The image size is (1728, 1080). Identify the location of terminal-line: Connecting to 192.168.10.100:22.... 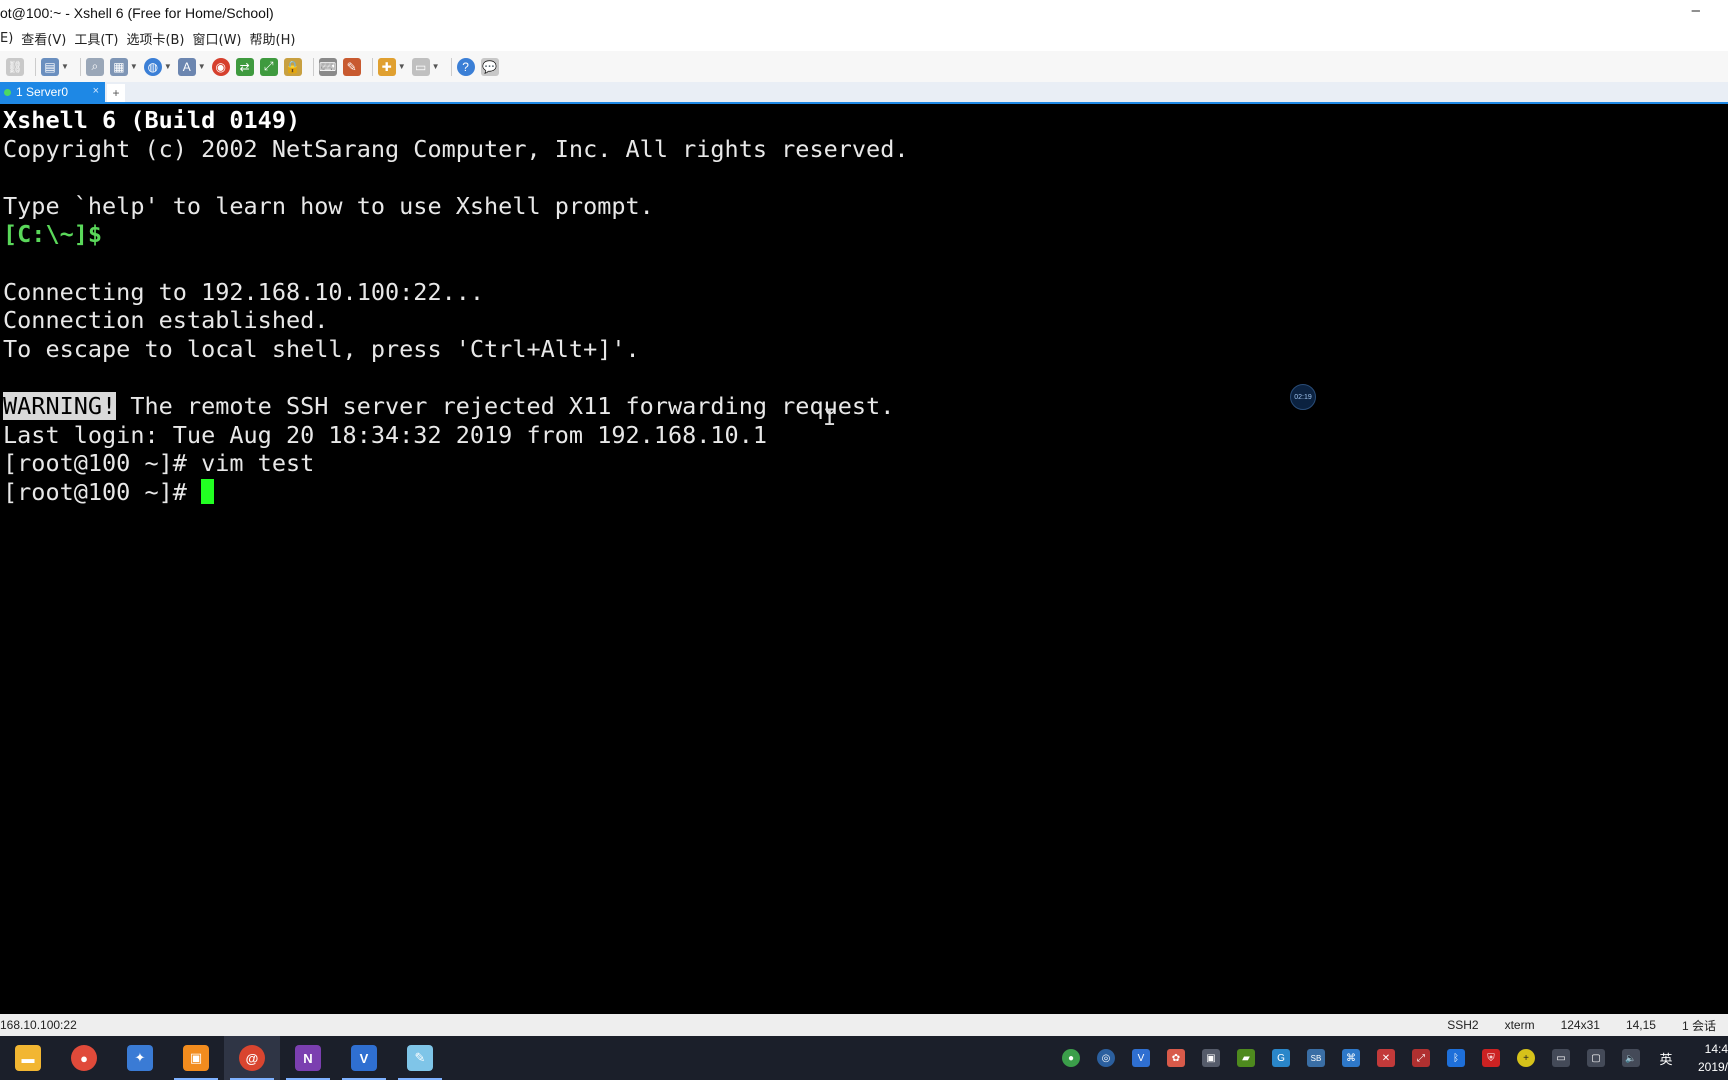
(244, 291).